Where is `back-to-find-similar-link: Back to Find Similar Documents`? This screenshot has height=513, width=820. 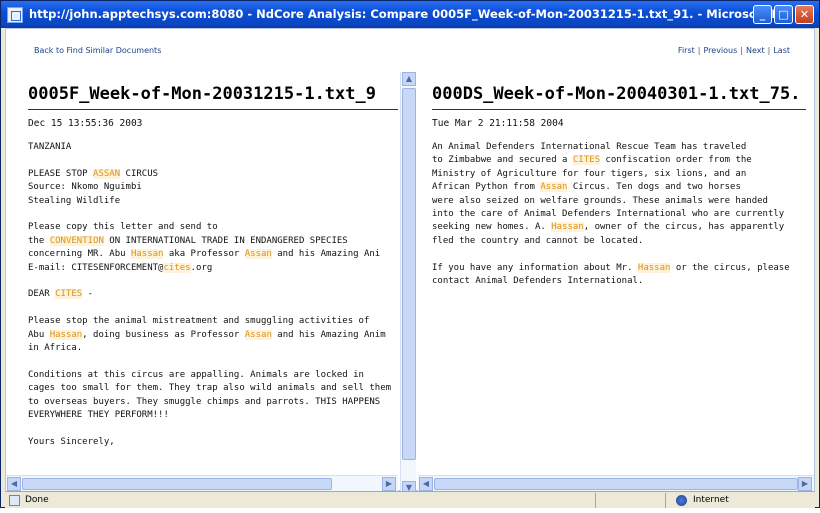 back-to-find-similar-link: Back to Find Similar Documents is located at coordinates (97, 50).